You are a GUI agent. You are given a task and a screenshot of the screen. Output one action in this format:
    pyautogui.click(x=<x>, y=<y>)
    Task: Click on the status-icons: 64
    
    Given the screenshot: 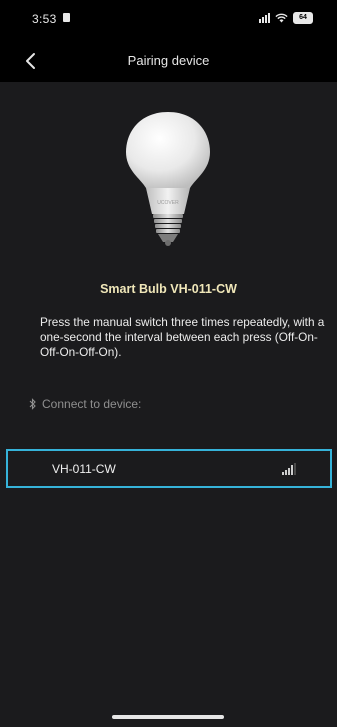 What is the action you would take?
    pyautogui.click(x=286, y=18)
    